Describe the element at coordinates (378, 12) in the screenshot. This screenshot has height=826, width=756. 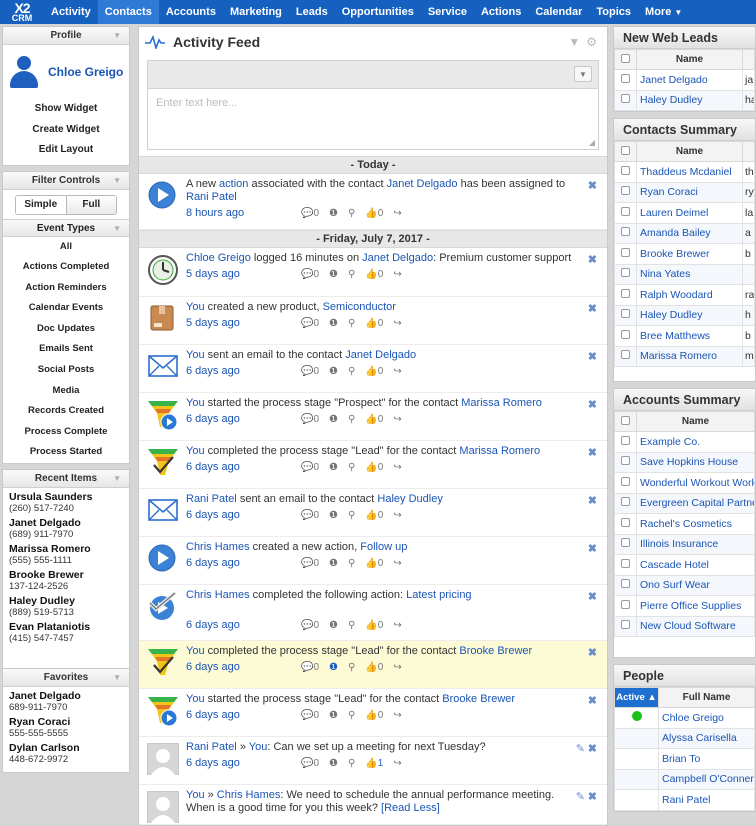
I see `nav-opportunities: Opportunities` at that location.